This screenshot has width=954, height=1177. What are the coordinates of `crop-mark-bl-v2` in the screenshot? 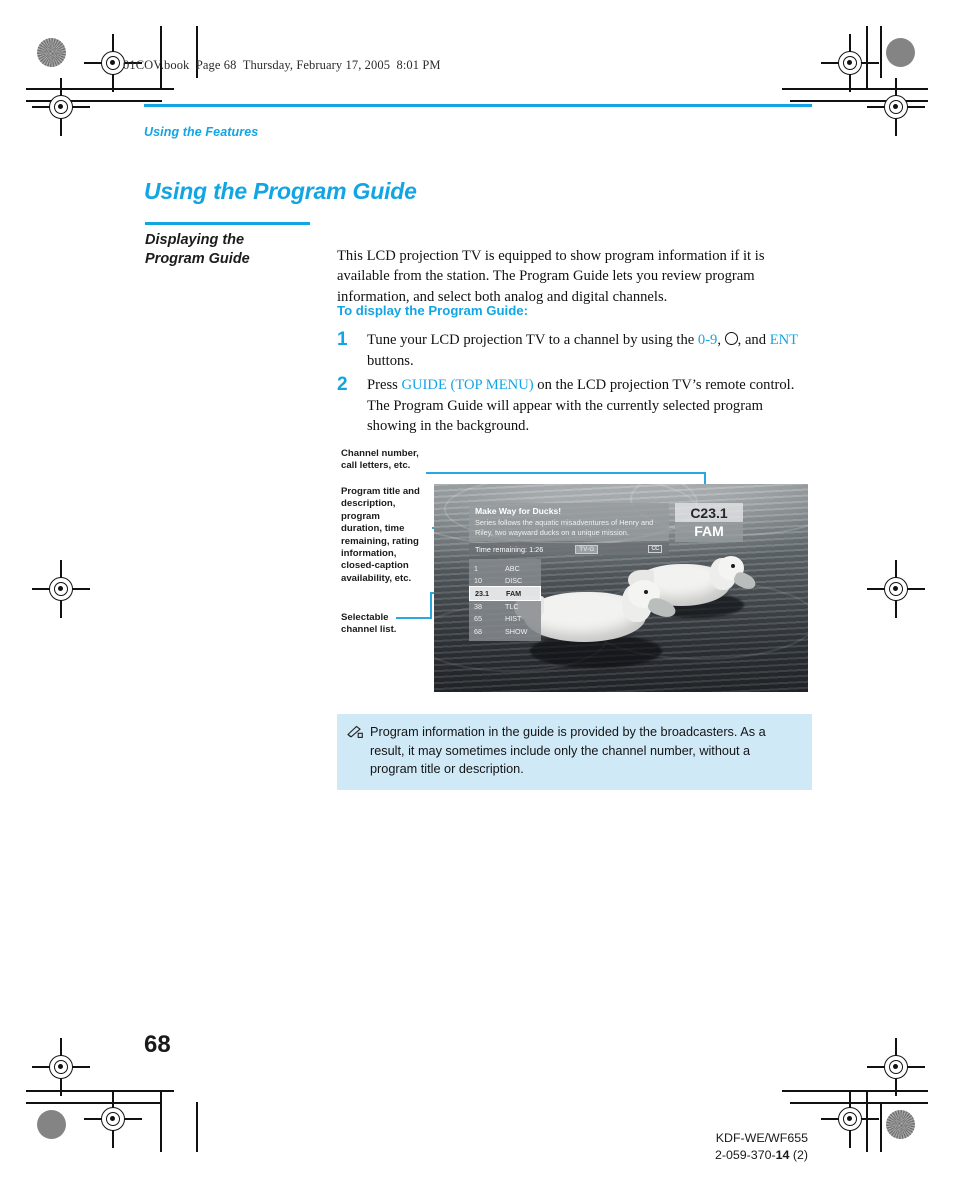 It's located at (197, 1127).